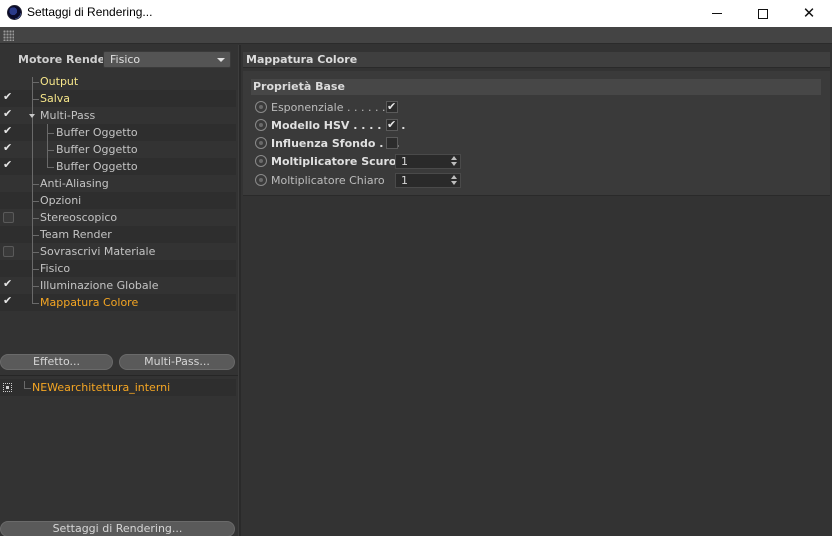  Describe the element at coordinates (118, 200) in the screenshot. I see `tree-item: Opzioni` at that location.